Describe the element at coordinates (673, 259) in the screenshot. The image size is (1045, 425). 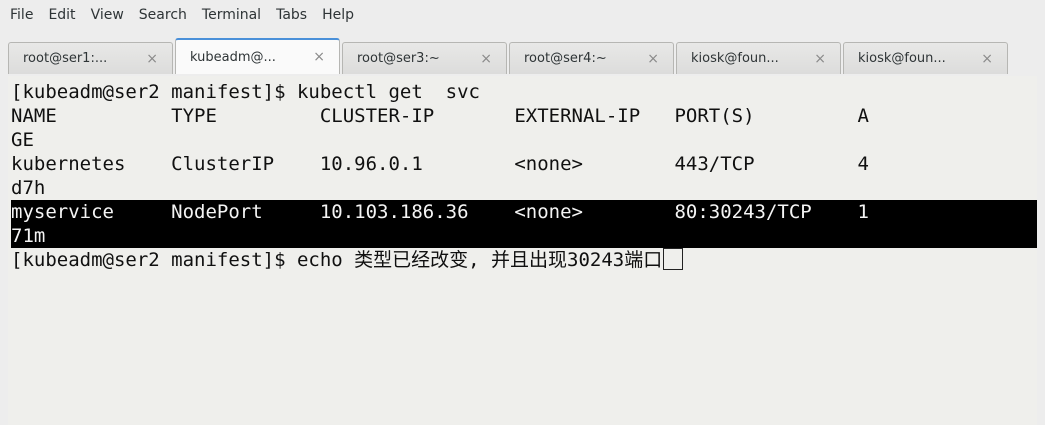
I see `text-cursor` at that location.